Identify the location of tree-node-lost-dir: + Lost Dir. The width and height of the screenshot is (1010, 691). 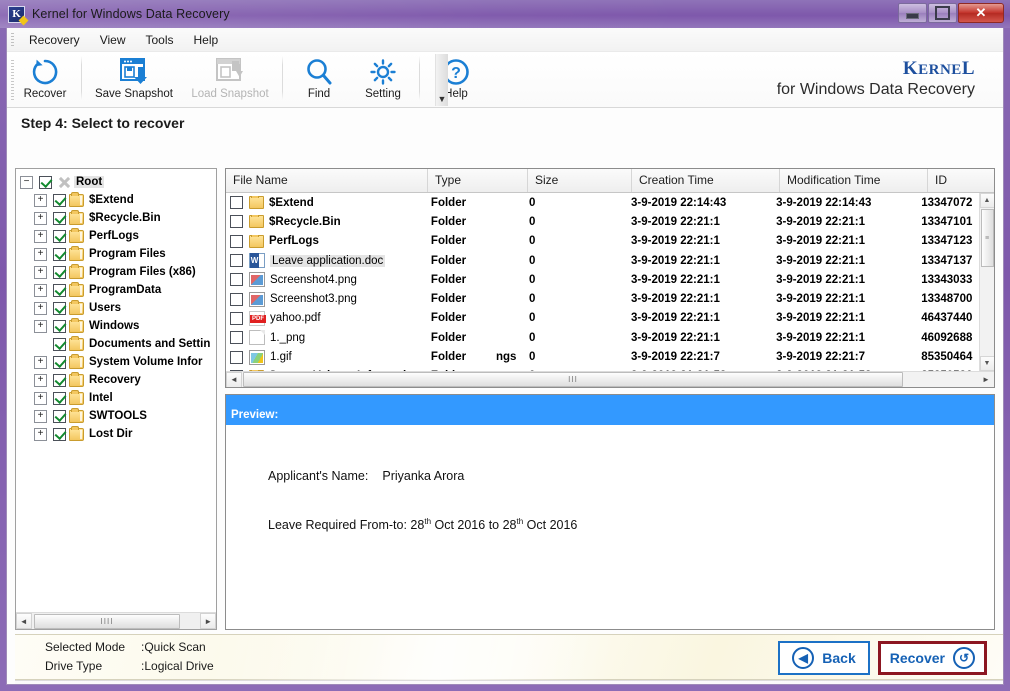
(118, 434).